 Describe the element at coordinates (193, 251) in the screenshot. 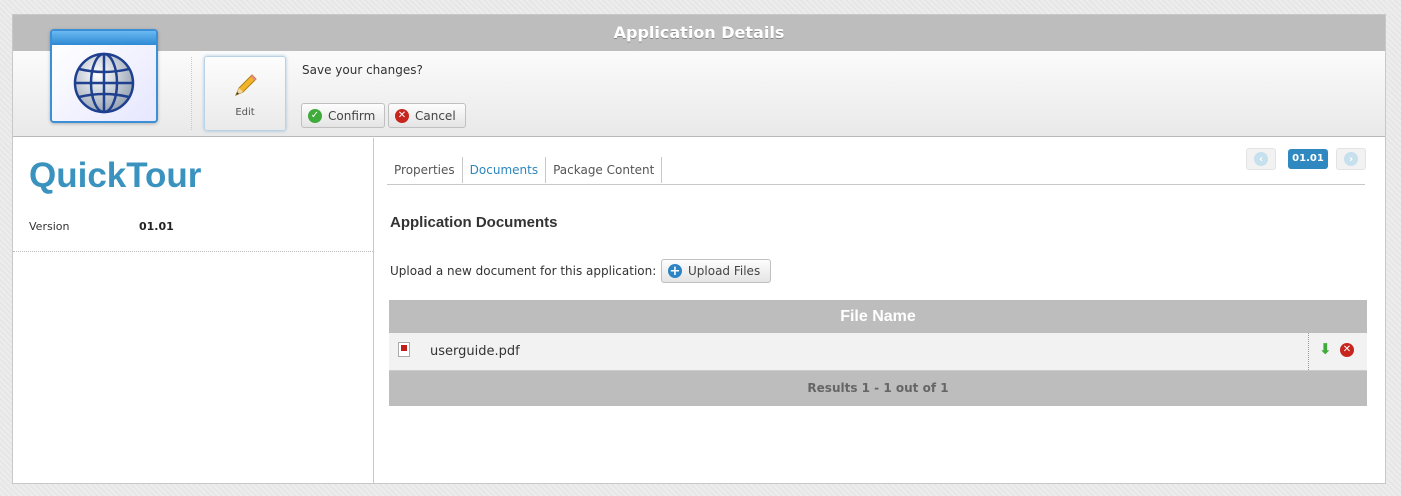

I see `divider` at that location.